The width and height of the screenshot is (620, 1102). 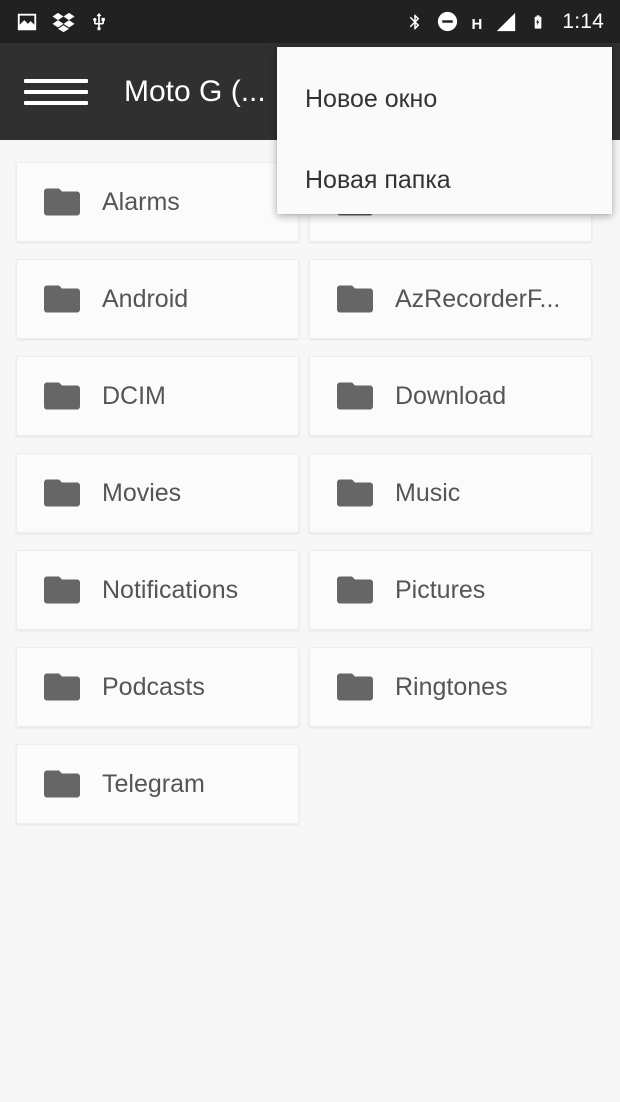 What do you see at coordinates (134, 395) in the screenshot?
I see `folder-card-label: DCIM` at bounding box center [134, 395].